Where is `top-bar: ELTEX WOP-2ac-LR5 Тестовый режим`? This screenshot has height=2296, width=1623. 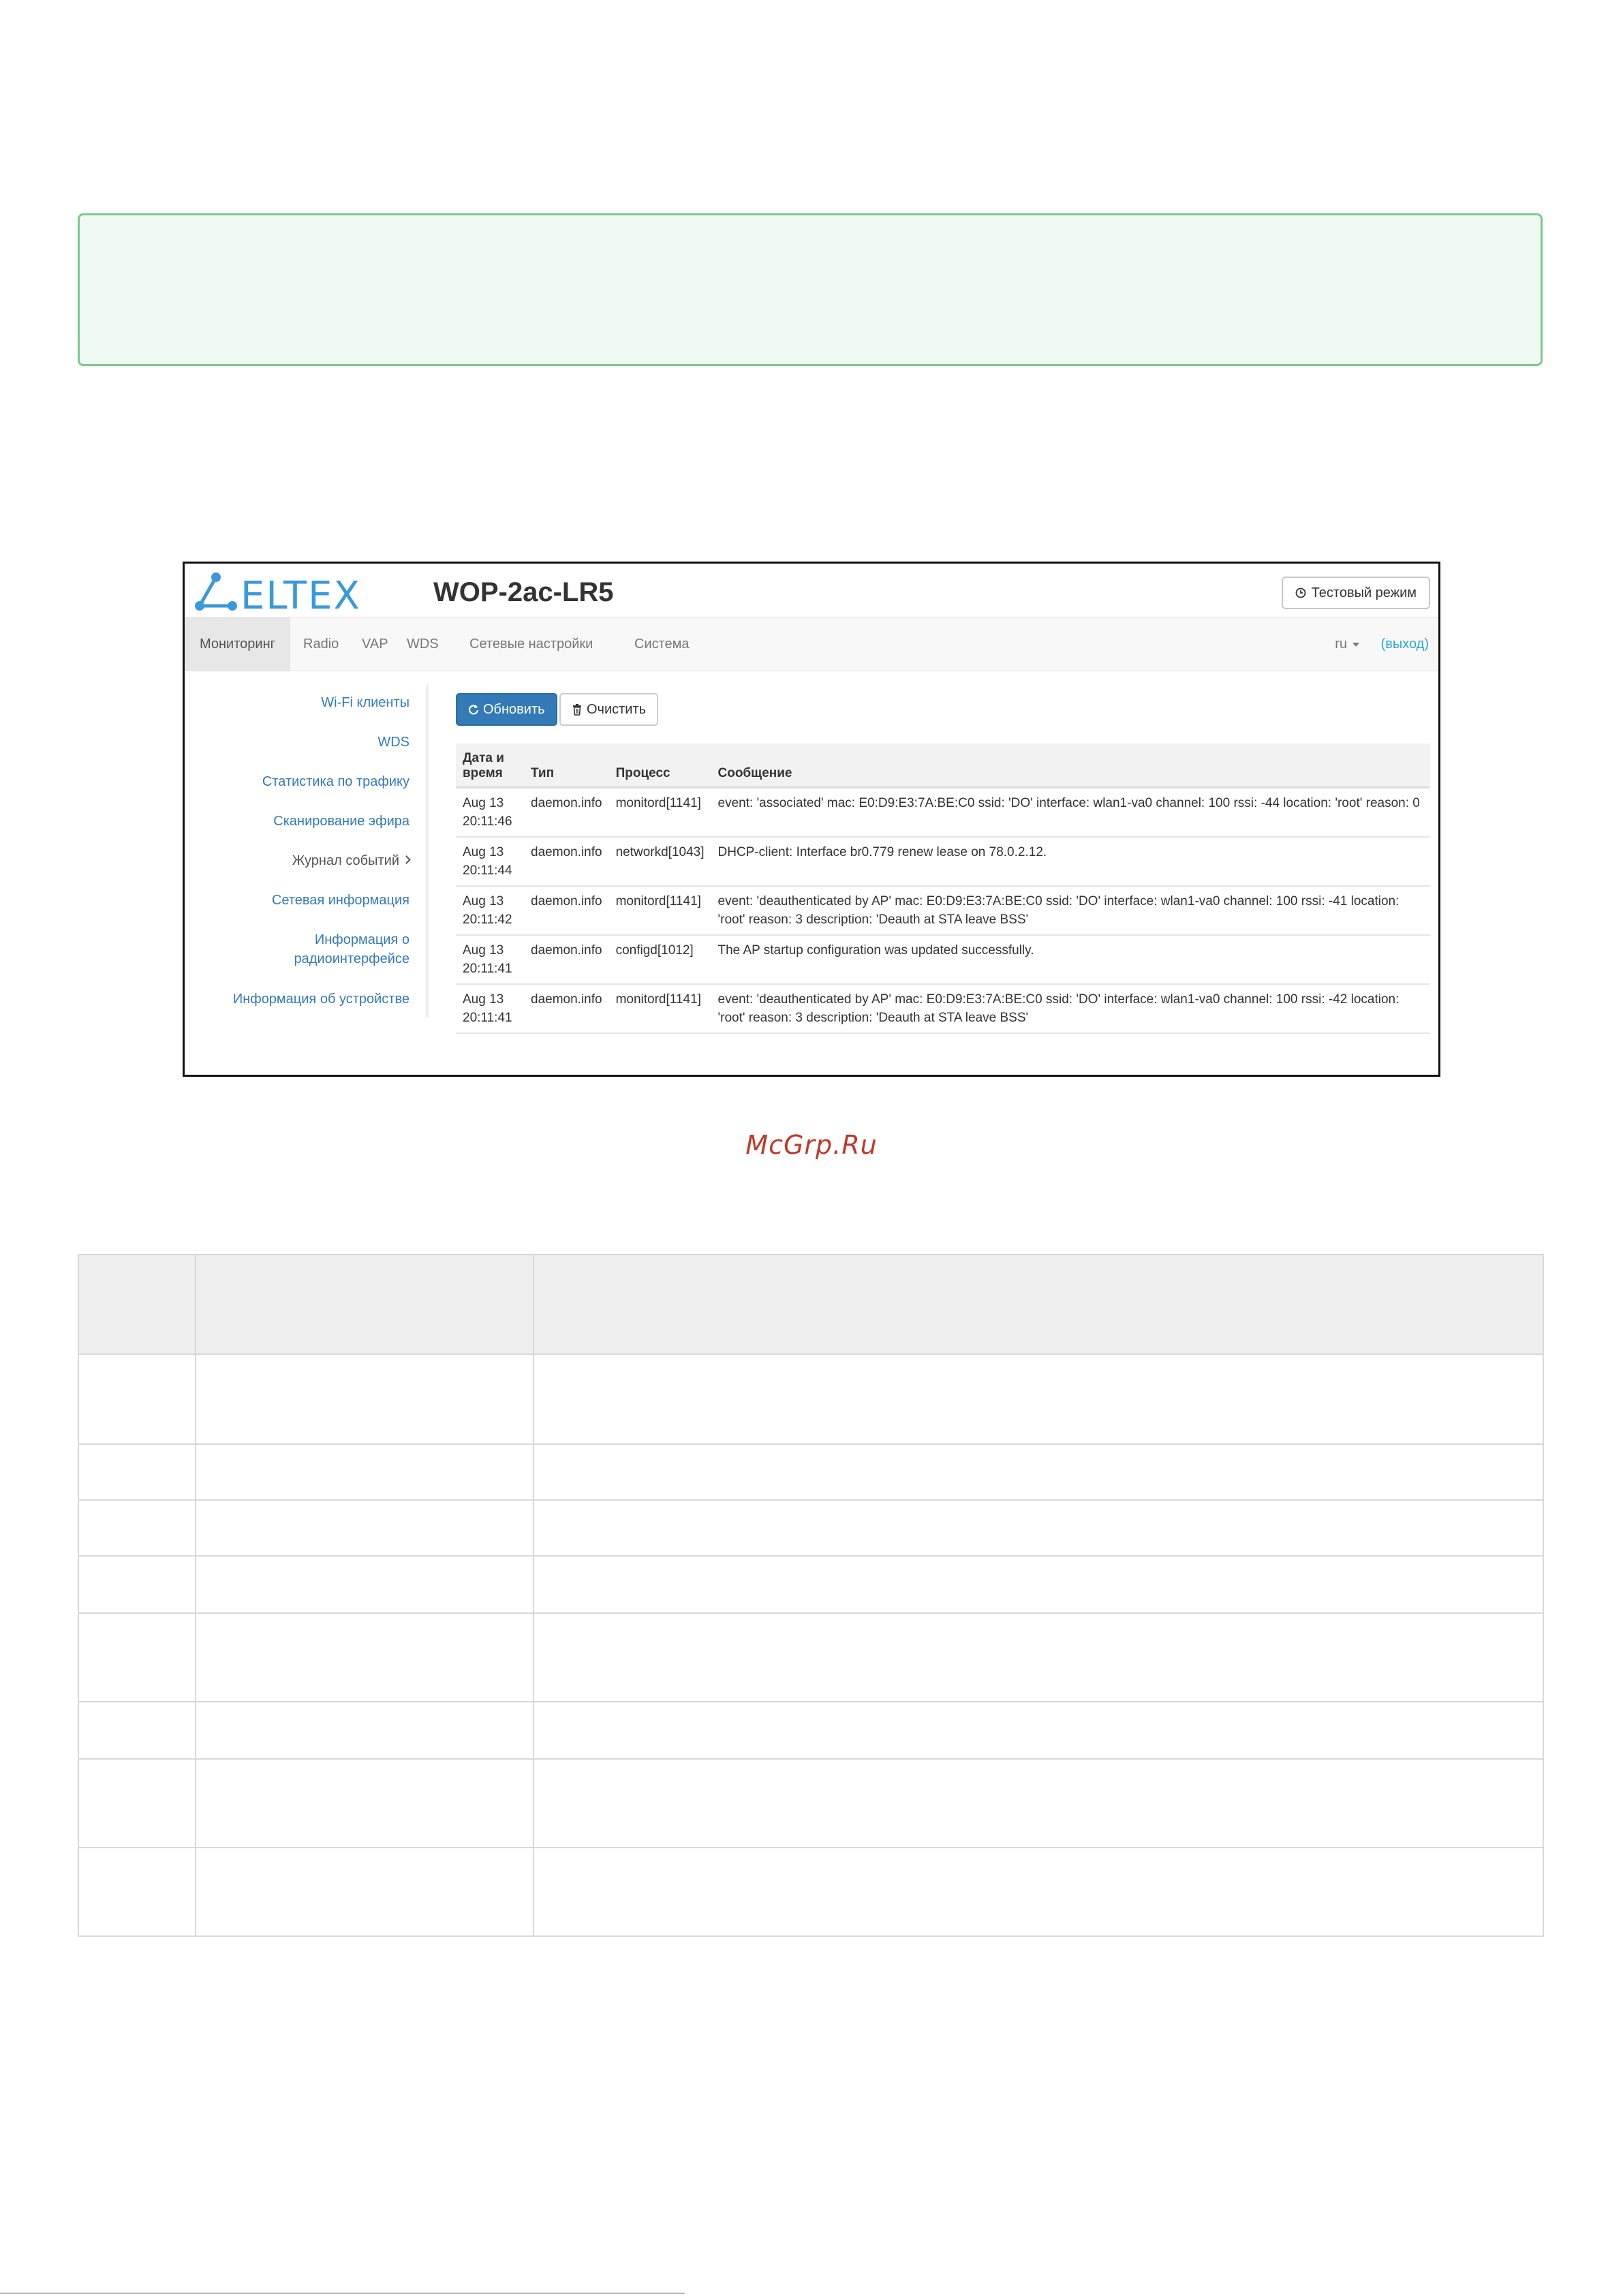
top-bar: ELTEX WOP-2ac-LR5 Тестовый режим is located at coordinates (811, 591).